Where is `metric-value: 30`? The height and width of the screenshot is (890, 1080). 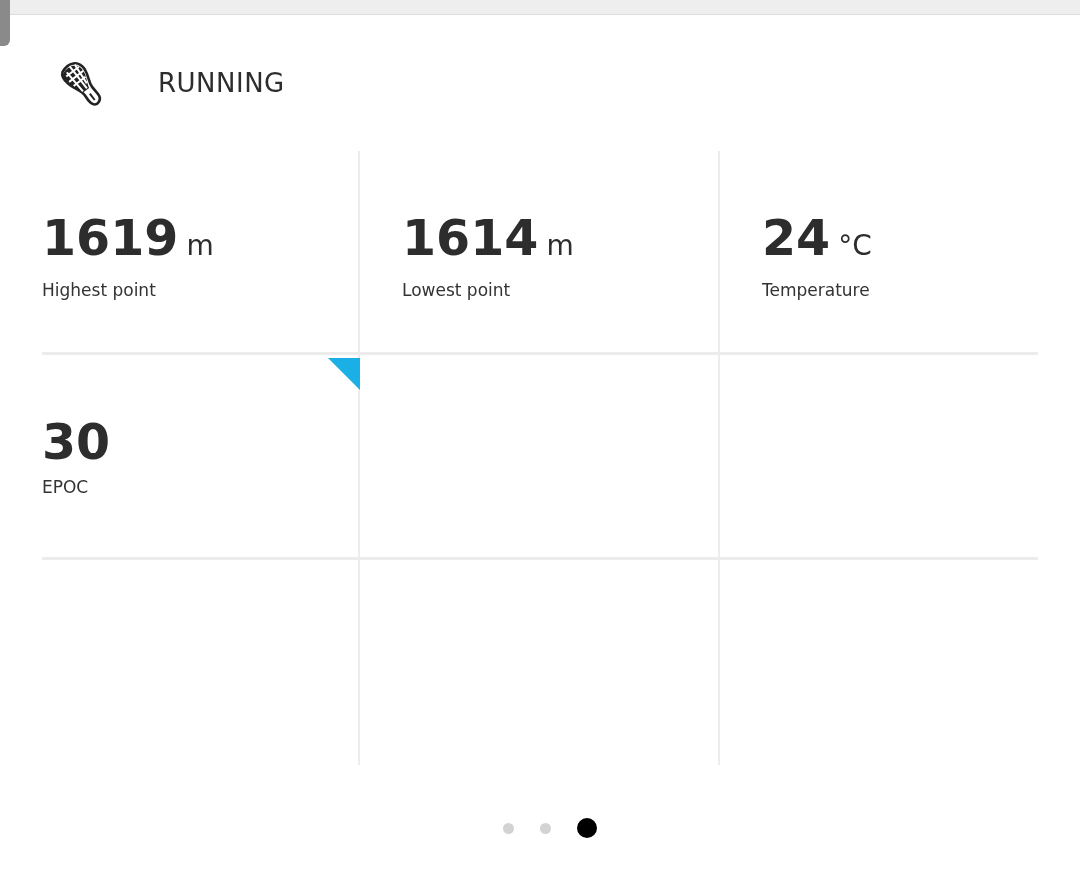 metric-value: 30 is located at coordinates (76, 443).